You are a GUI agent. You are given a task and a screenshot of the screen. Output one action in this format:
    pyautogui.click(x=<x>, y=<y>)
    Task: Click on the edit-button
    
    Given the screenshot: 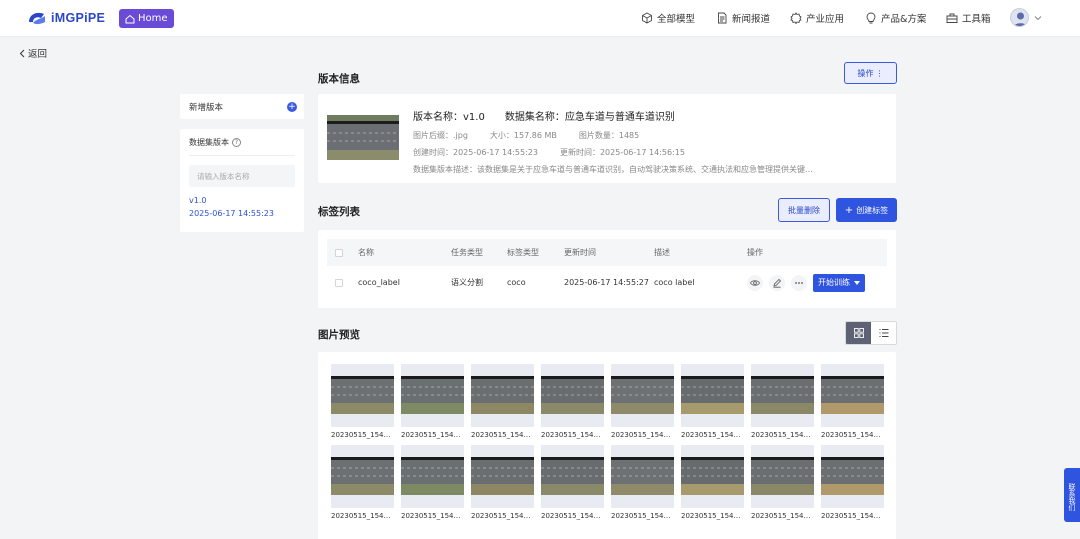 What is the action you would take?
    pyautogui.click(x=777, y=282)
    